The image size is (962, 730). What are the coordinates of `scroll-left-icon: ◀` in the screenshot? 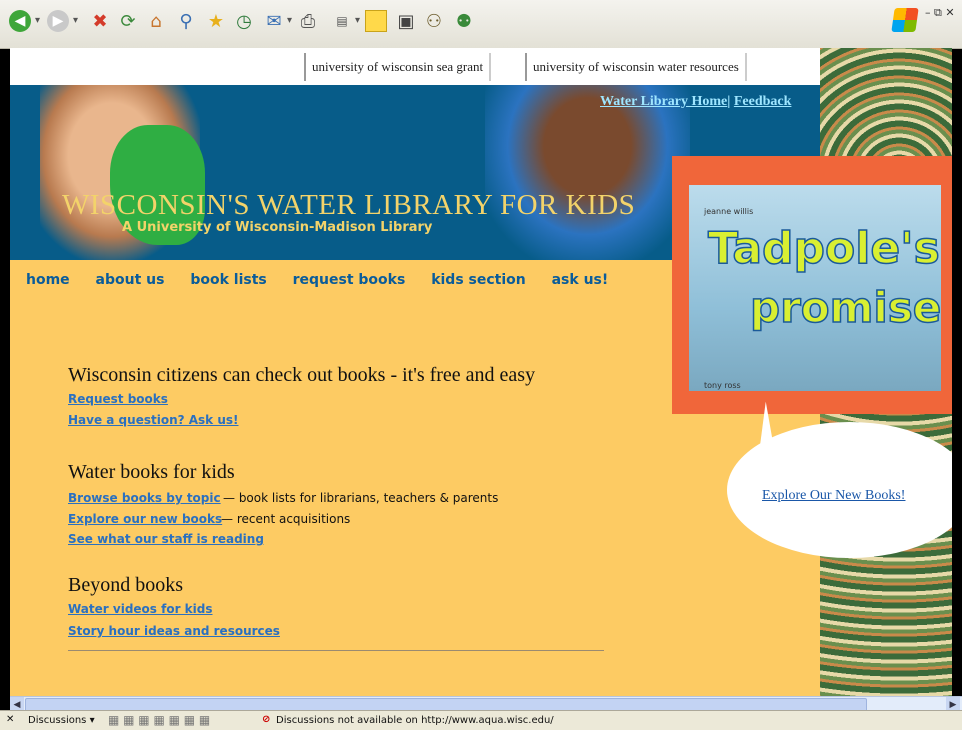 It's located at (17, 704).